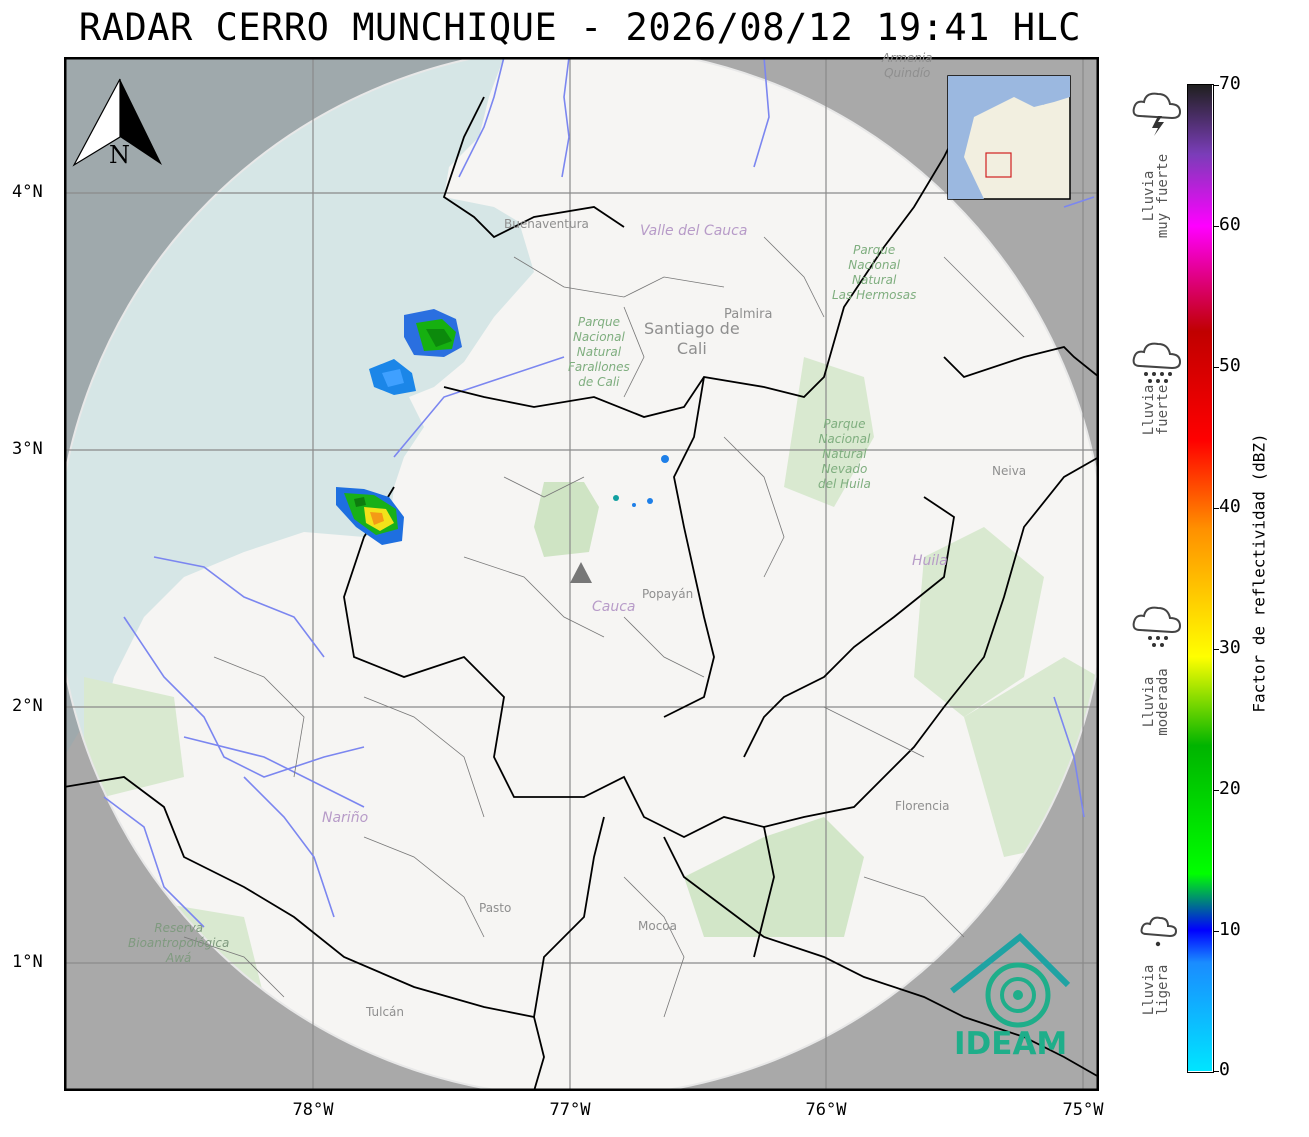 This screenshot has width=1309, height=1137. I want to click on north-arrow-label: N, so click(119, 155).